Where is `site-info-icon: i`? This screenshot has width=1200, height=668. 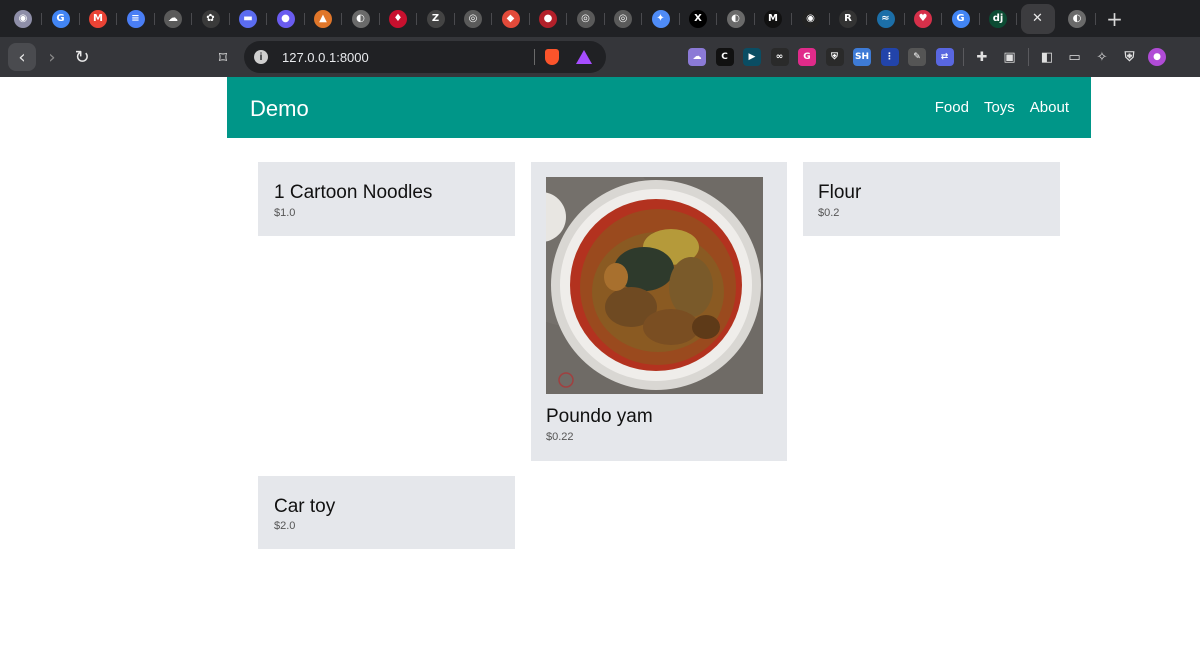
site-info-icon: i is located at coordinates (261, 57).